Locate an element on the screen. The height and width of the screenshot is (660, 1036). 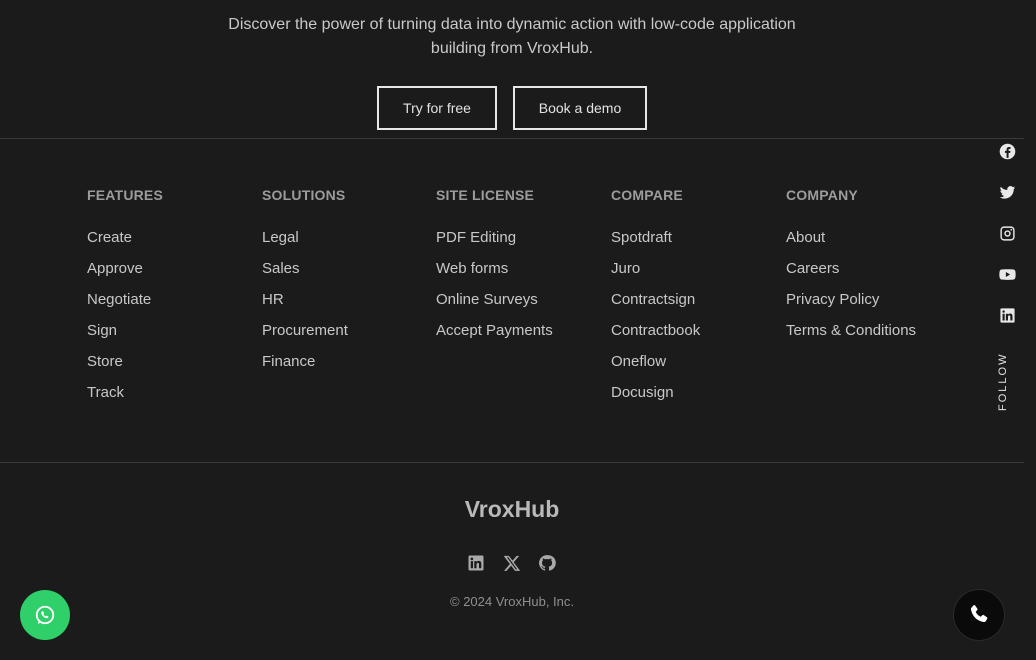
twitter-icon is located at coordinates (1007, 192).